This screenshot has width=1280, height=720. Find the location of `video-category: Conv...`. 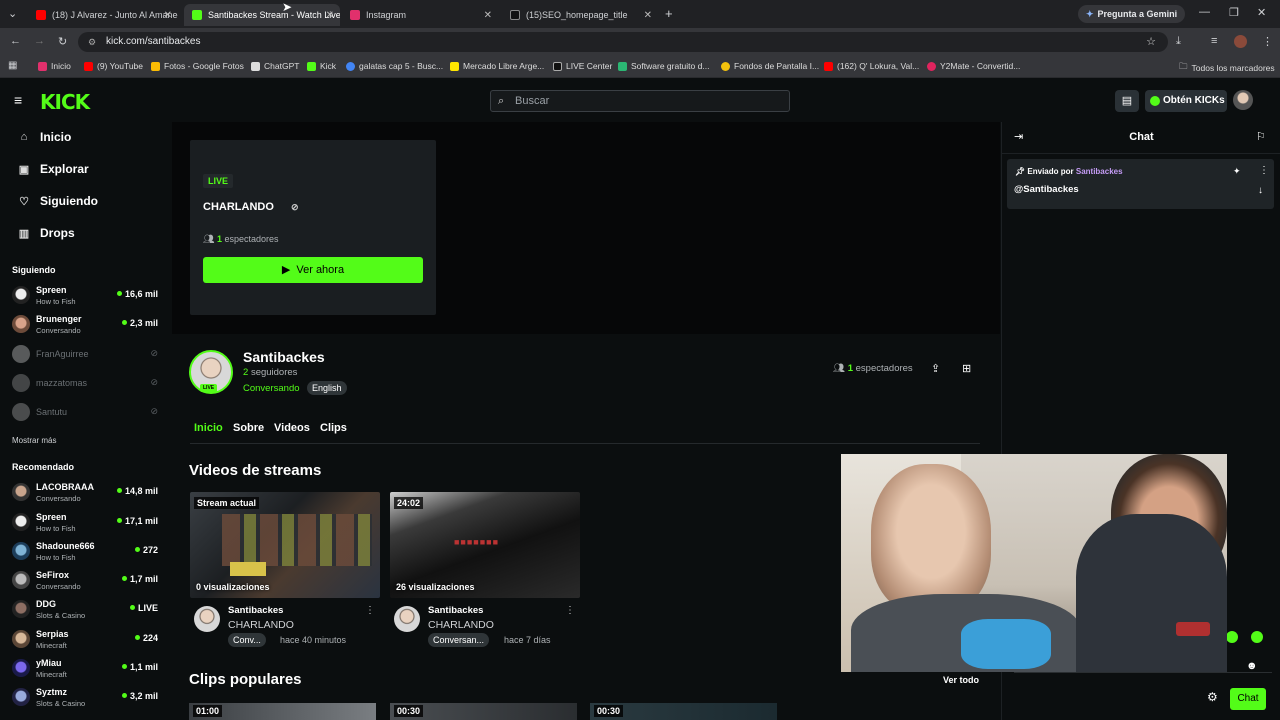

video-category: Conv... is located at coordinates (247, 640).